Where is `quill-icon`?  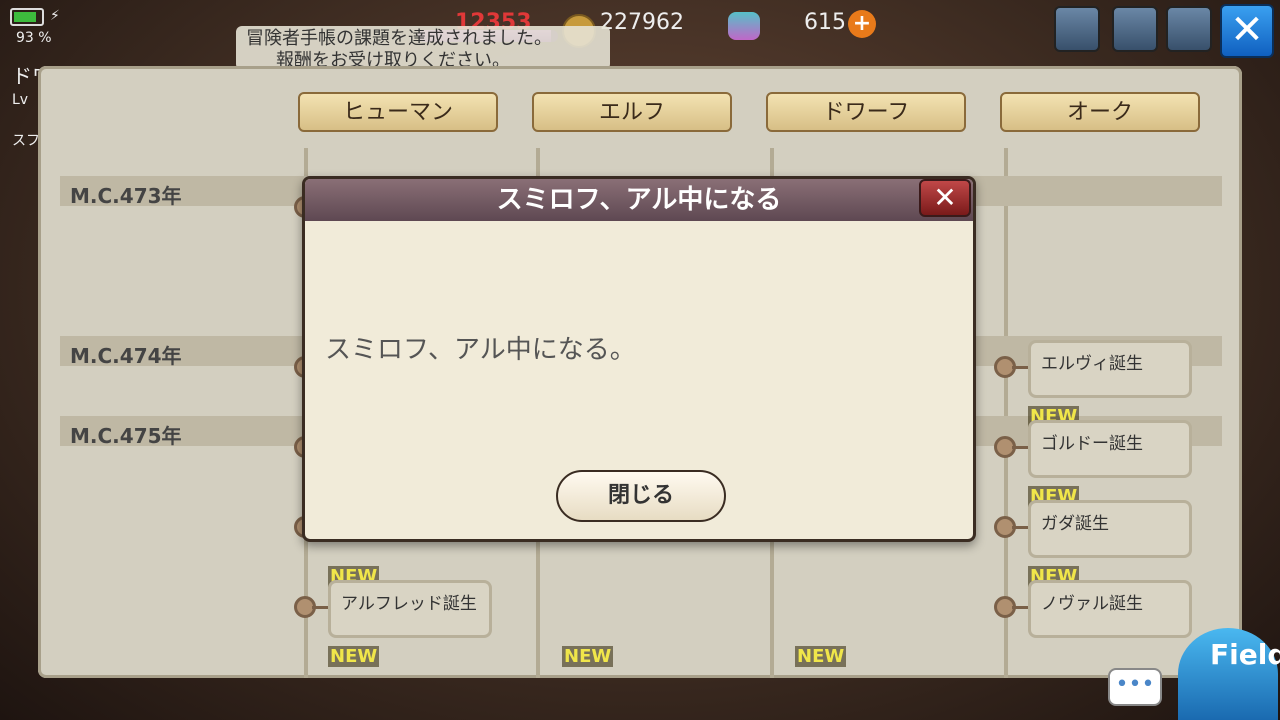
quill-icon is located at coordinates (1189, 29).